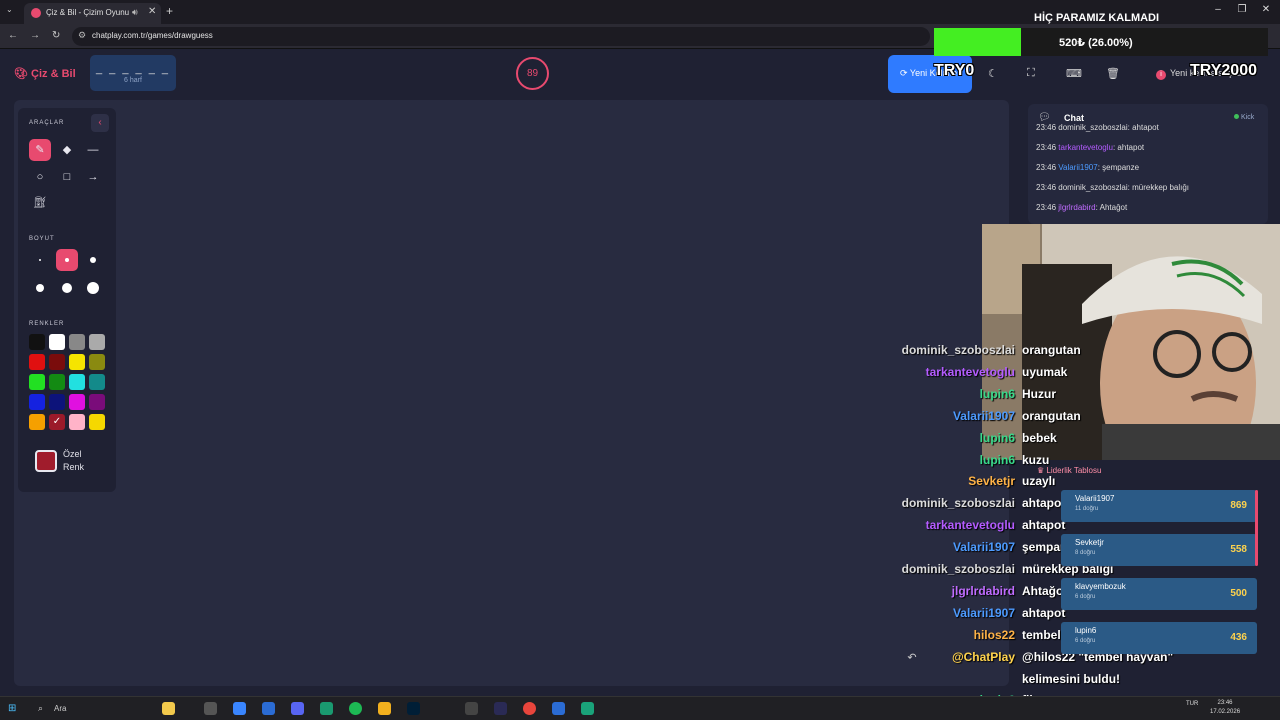 The image size is (1280, 720). Describe the element at coordinates (384, 708) in the screenshot. I see `file-explorer-icon` at that location.